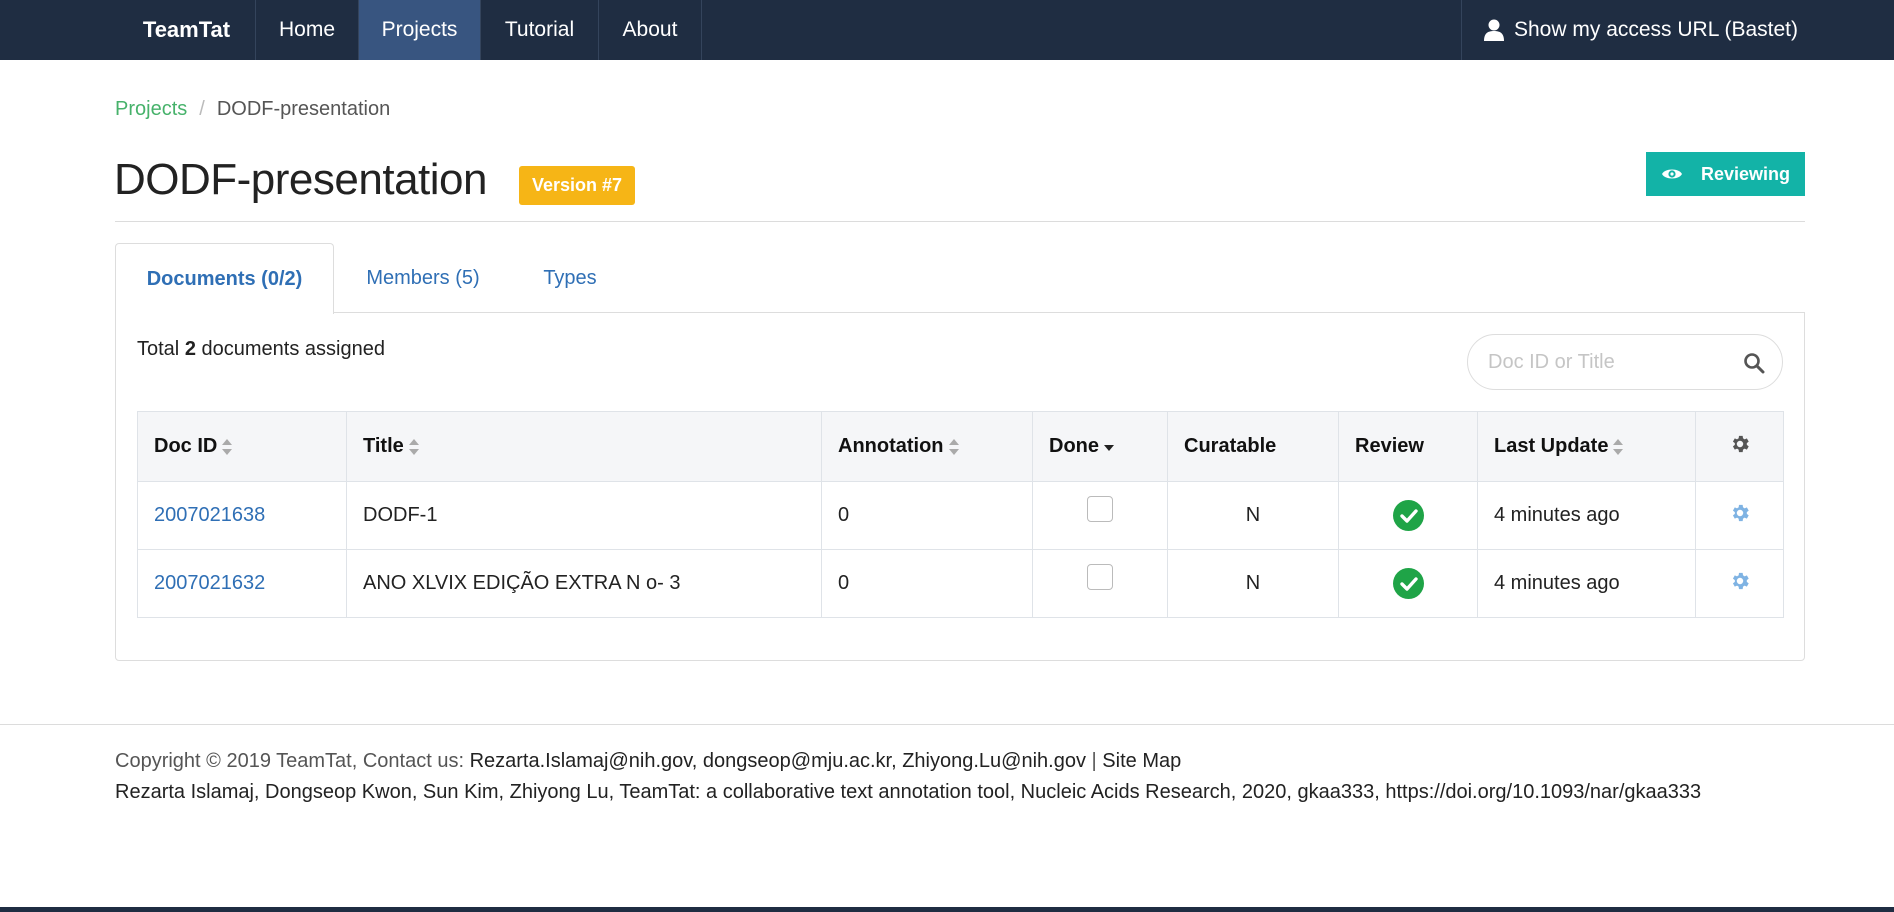  Describe the element at coordinates (1494, 30) in the screenshot. I see `user-icon` at that location.